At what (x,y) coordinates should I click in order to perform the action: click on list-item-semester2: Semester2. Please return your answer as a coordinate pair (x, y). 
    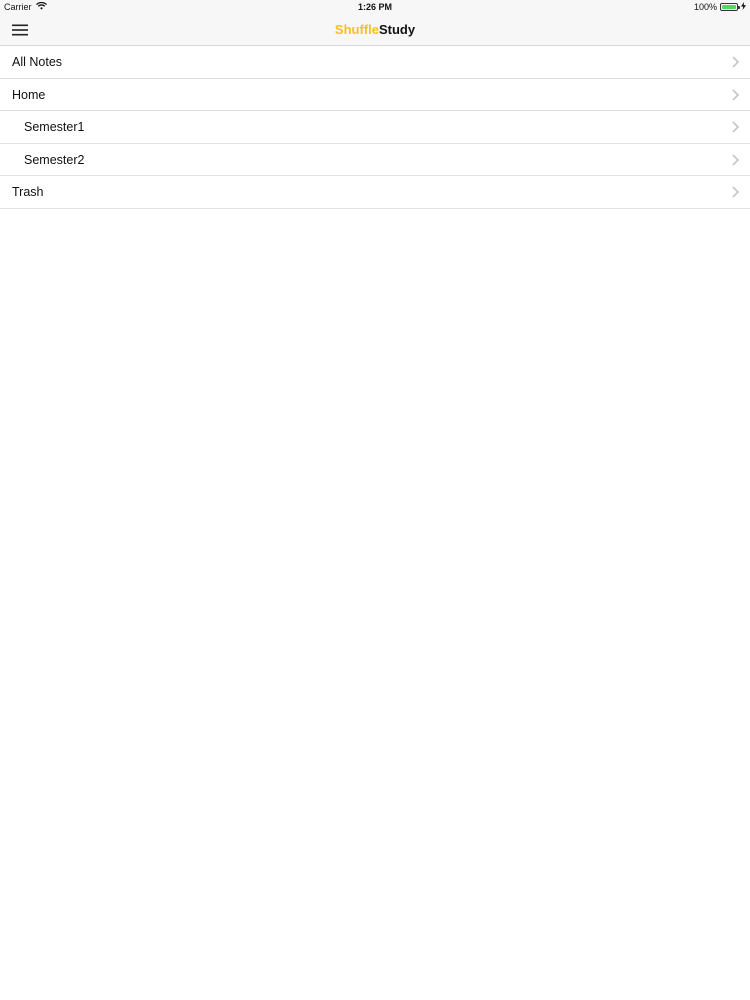
    Looking at the image, I should click on (375, 159).